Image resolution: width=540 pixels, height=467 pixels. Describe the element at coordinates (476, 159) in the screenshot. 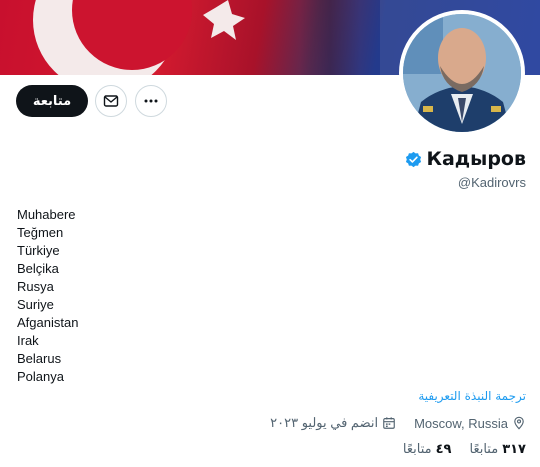

I see `display-name: Кадыров` at that location.